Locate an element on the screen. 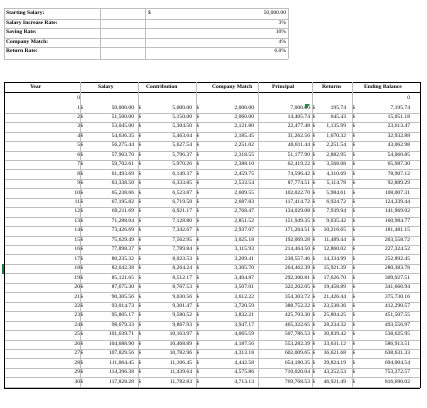 The width and height of the screenshot is (427, 408). principal-cell: 117,414.72 is located at coordinates (287, 202).